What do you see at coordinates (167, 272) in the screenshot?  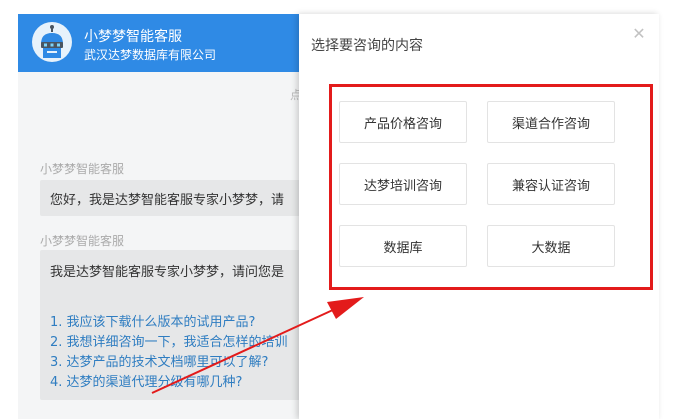 I see `message-text: 我是达梦智能客服专家小梦梦，请问您是` at bounding box center [167, 272].